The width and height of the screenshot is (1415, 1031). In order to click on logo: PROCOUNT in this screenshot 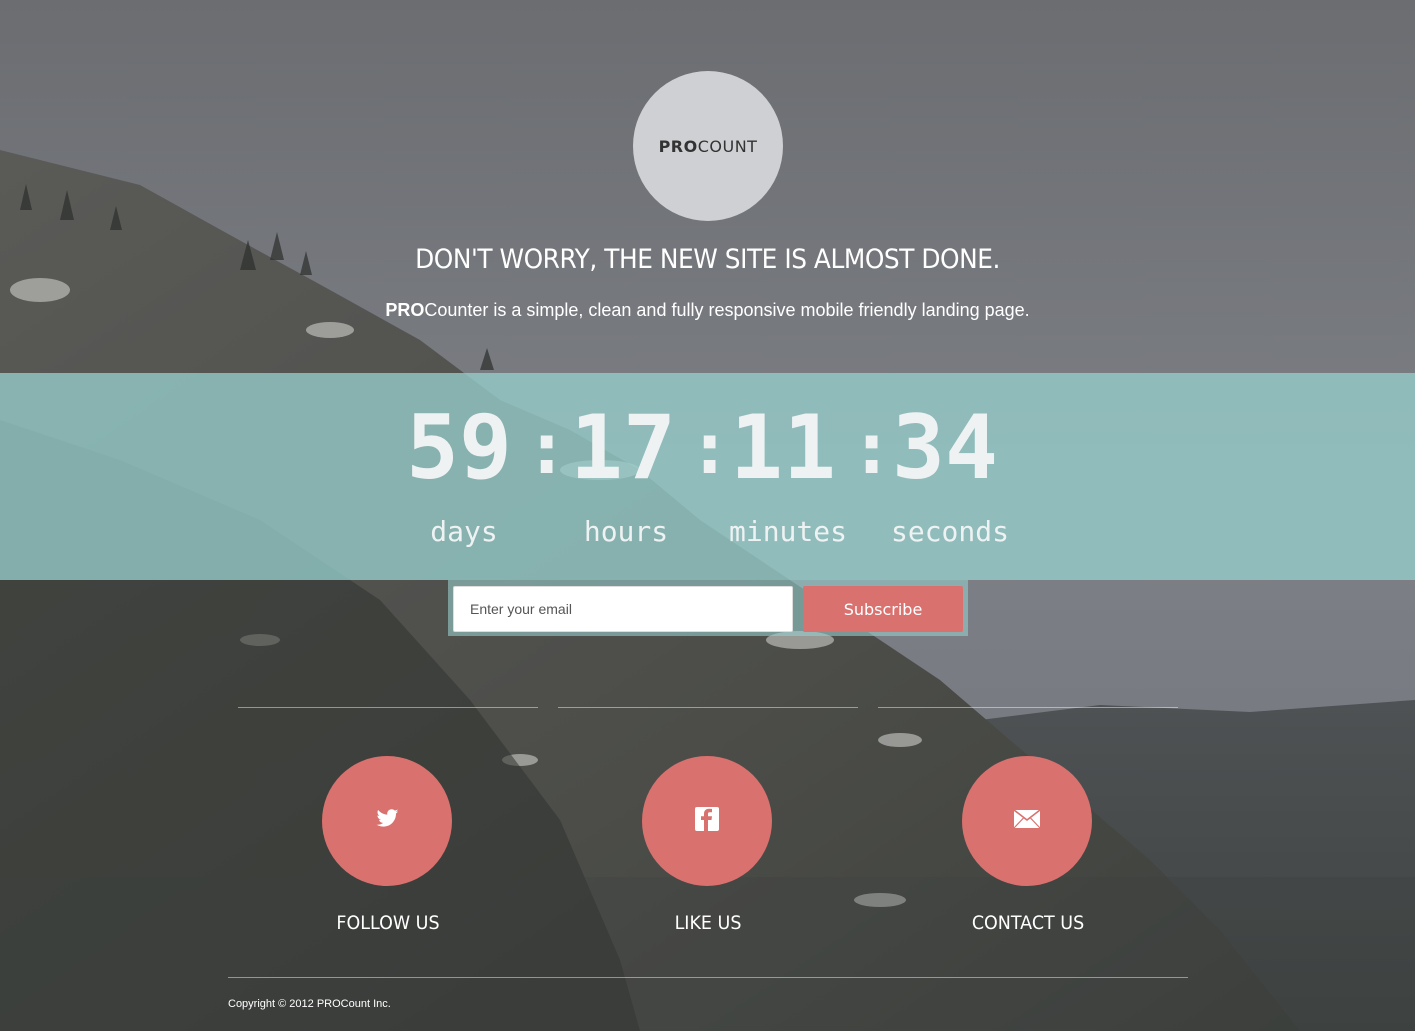, I will do `click(708, 146)`.